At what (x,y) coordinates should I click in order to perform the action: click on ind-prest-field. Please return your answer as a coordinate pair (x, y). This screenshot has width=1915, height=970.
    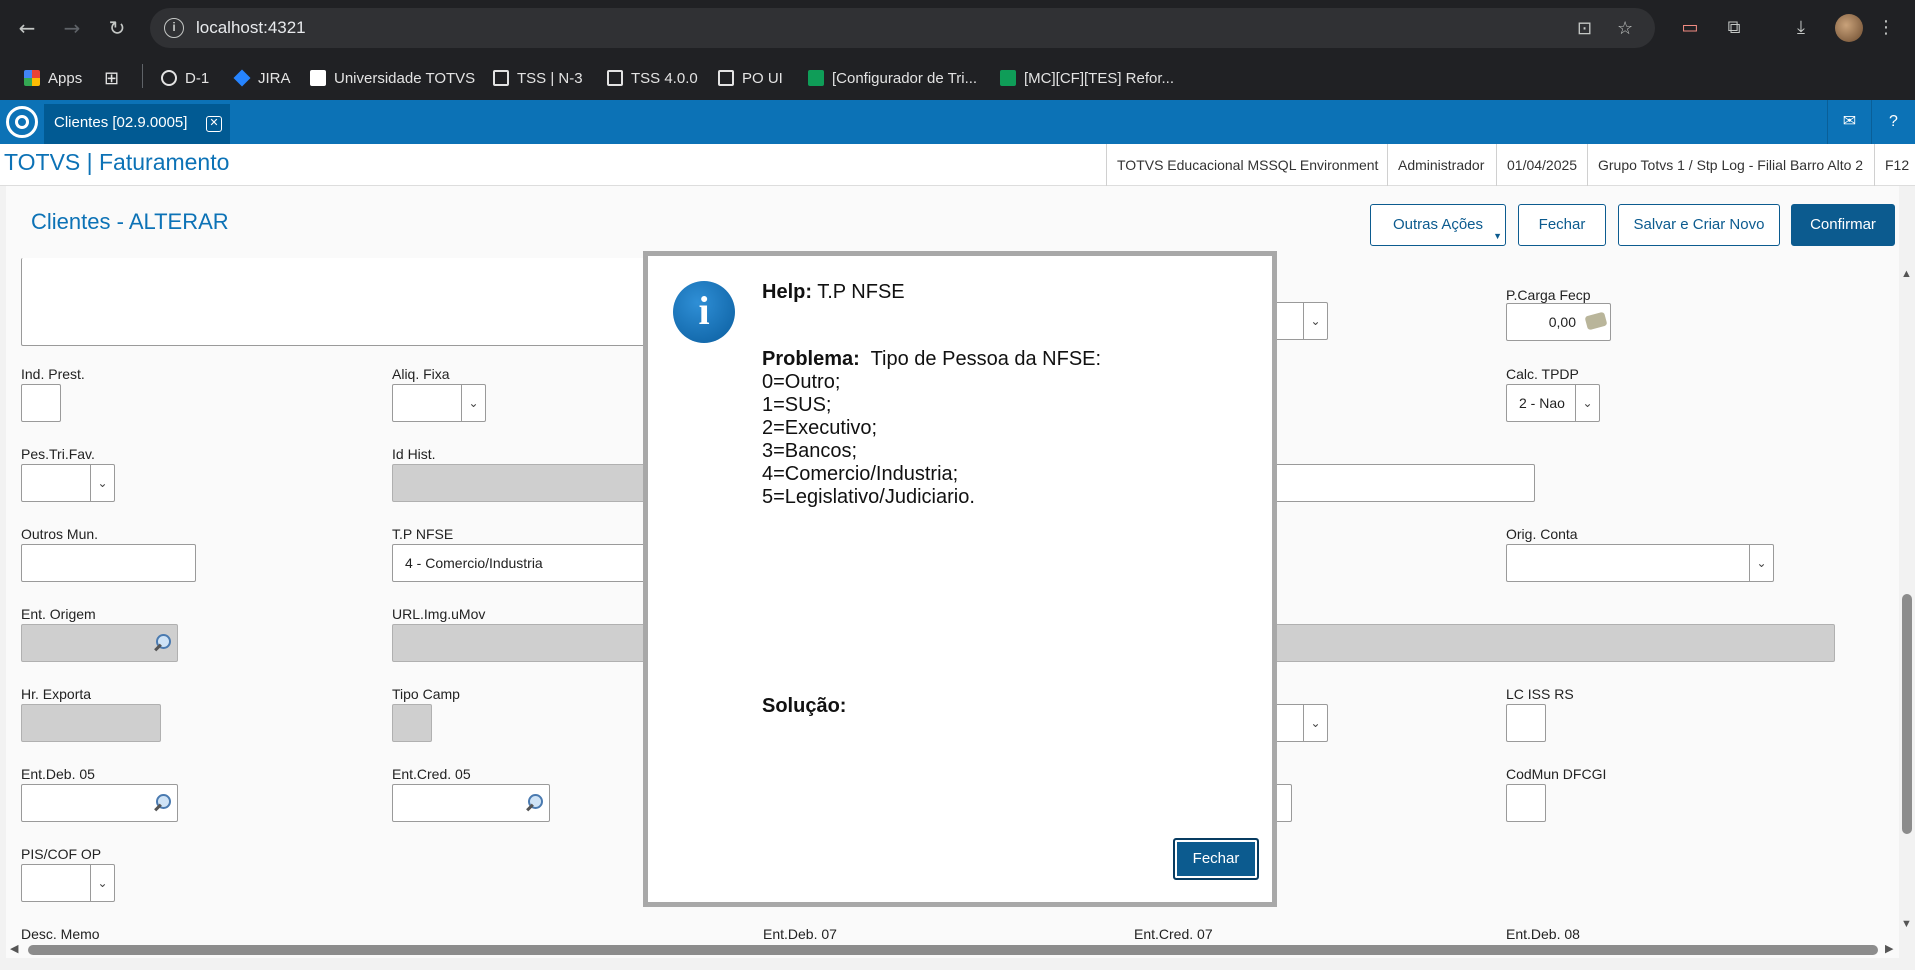
    Looking at the image, I should click on (41, 403).